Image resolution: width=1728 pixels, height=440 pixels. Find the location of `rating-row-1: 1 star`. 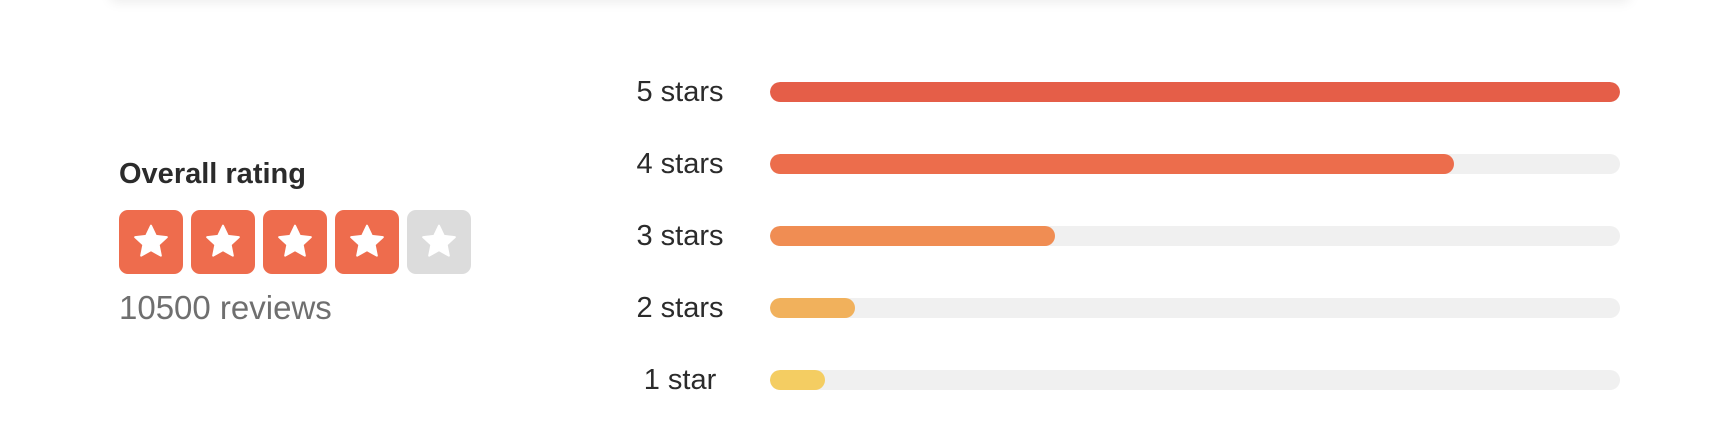

rating-row-1: 1 star is located at coordinates (1125, 394).